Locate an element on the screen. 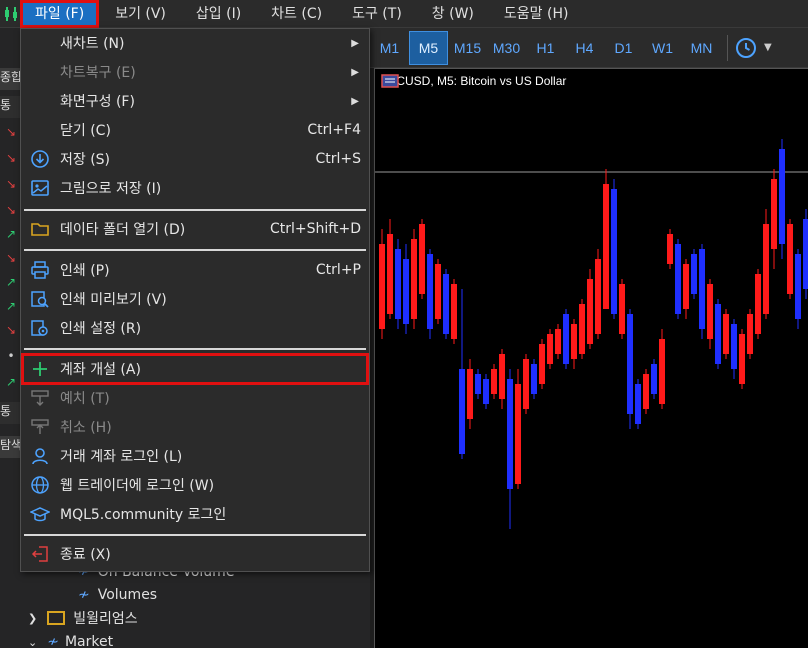 The width and height of the screenshot is (808, 648). menu-insert: 삽입 (I) is located at coordinates (218, 14).